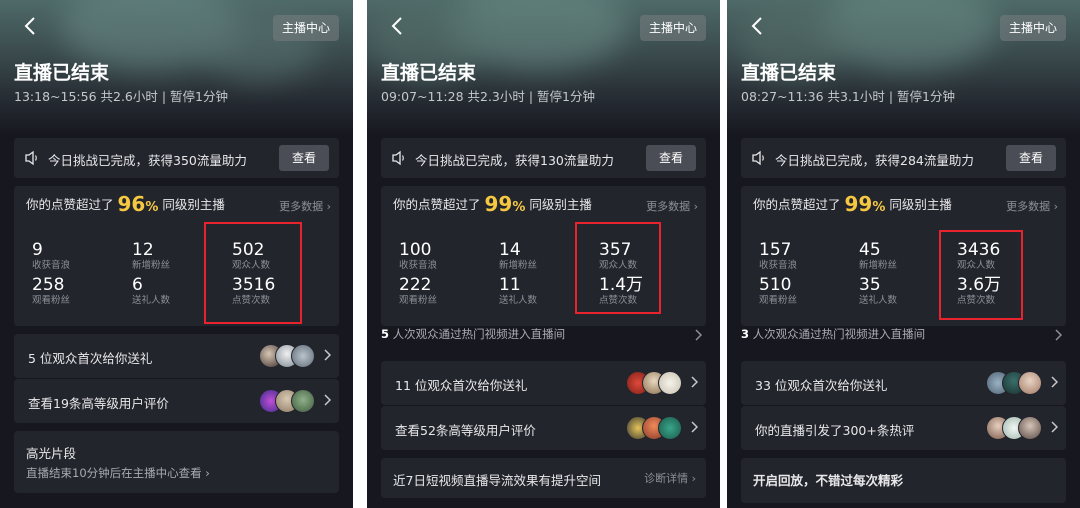  What do you see at coordinates (138, 204) in the screenshot?
I see `likes-percent: 96%` at bounding box center [138, 204].